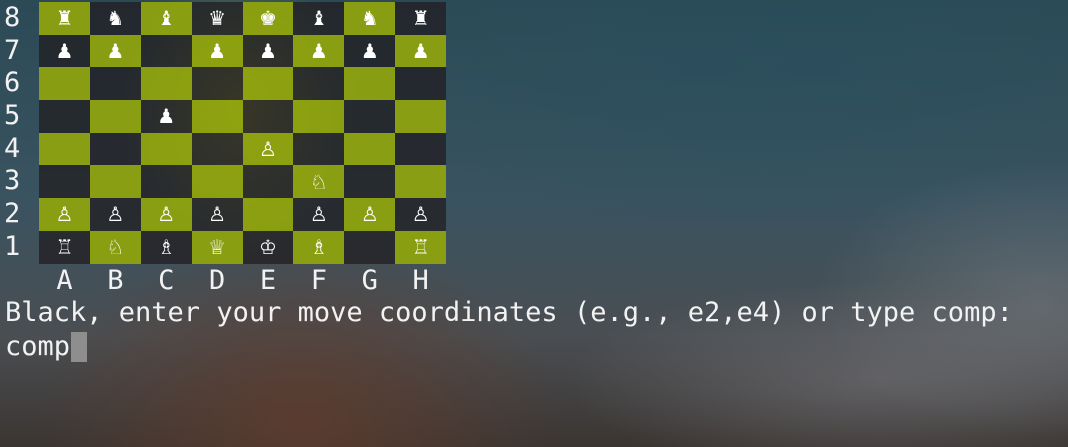  Describe the element at coordinates (217, 182) in the screenshot. I see `square-d3` at that location.